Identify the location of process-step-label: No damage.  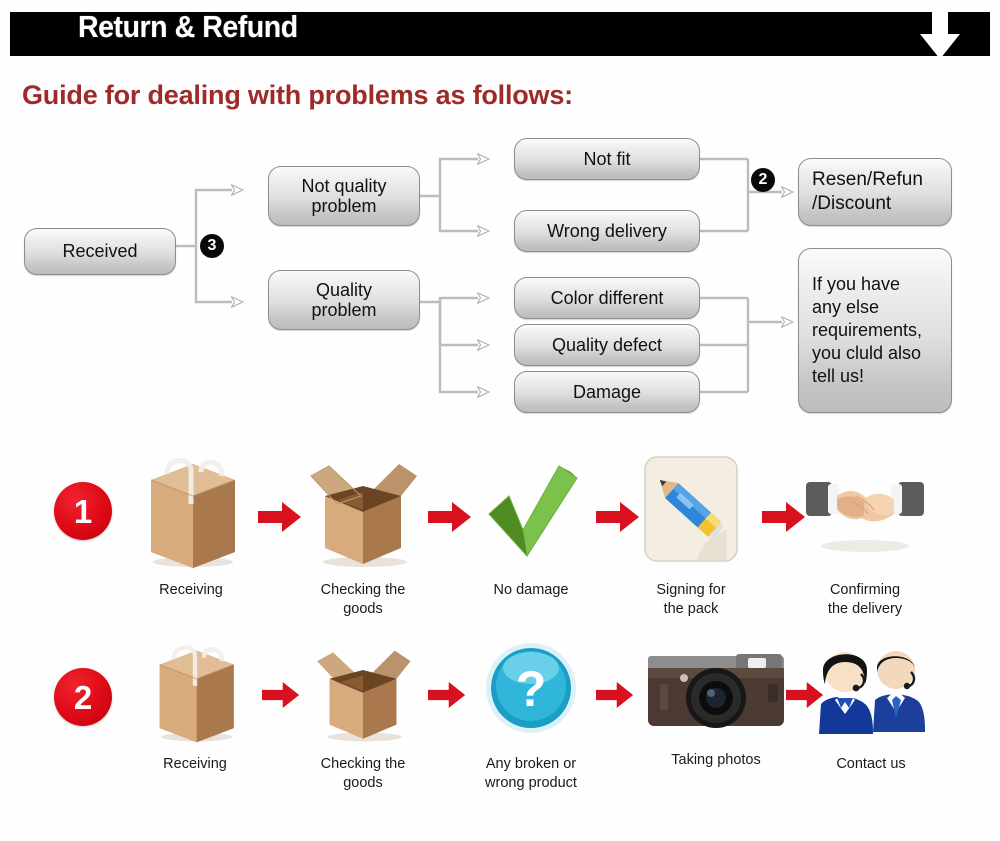
(531, 590).